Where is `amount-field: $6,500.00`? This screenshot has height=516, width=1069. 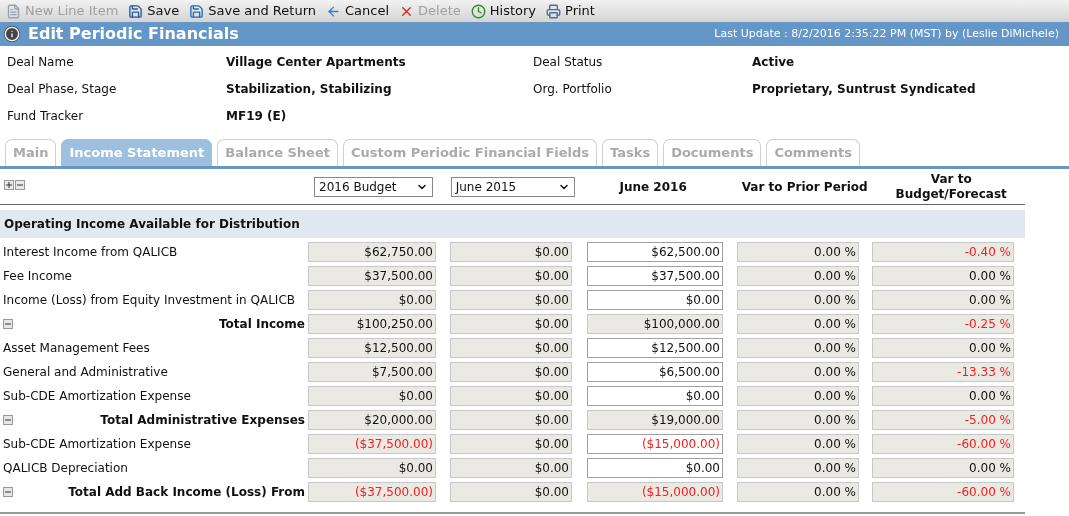
amount-field: $6,500.00 is located at coordinates (655, 372).